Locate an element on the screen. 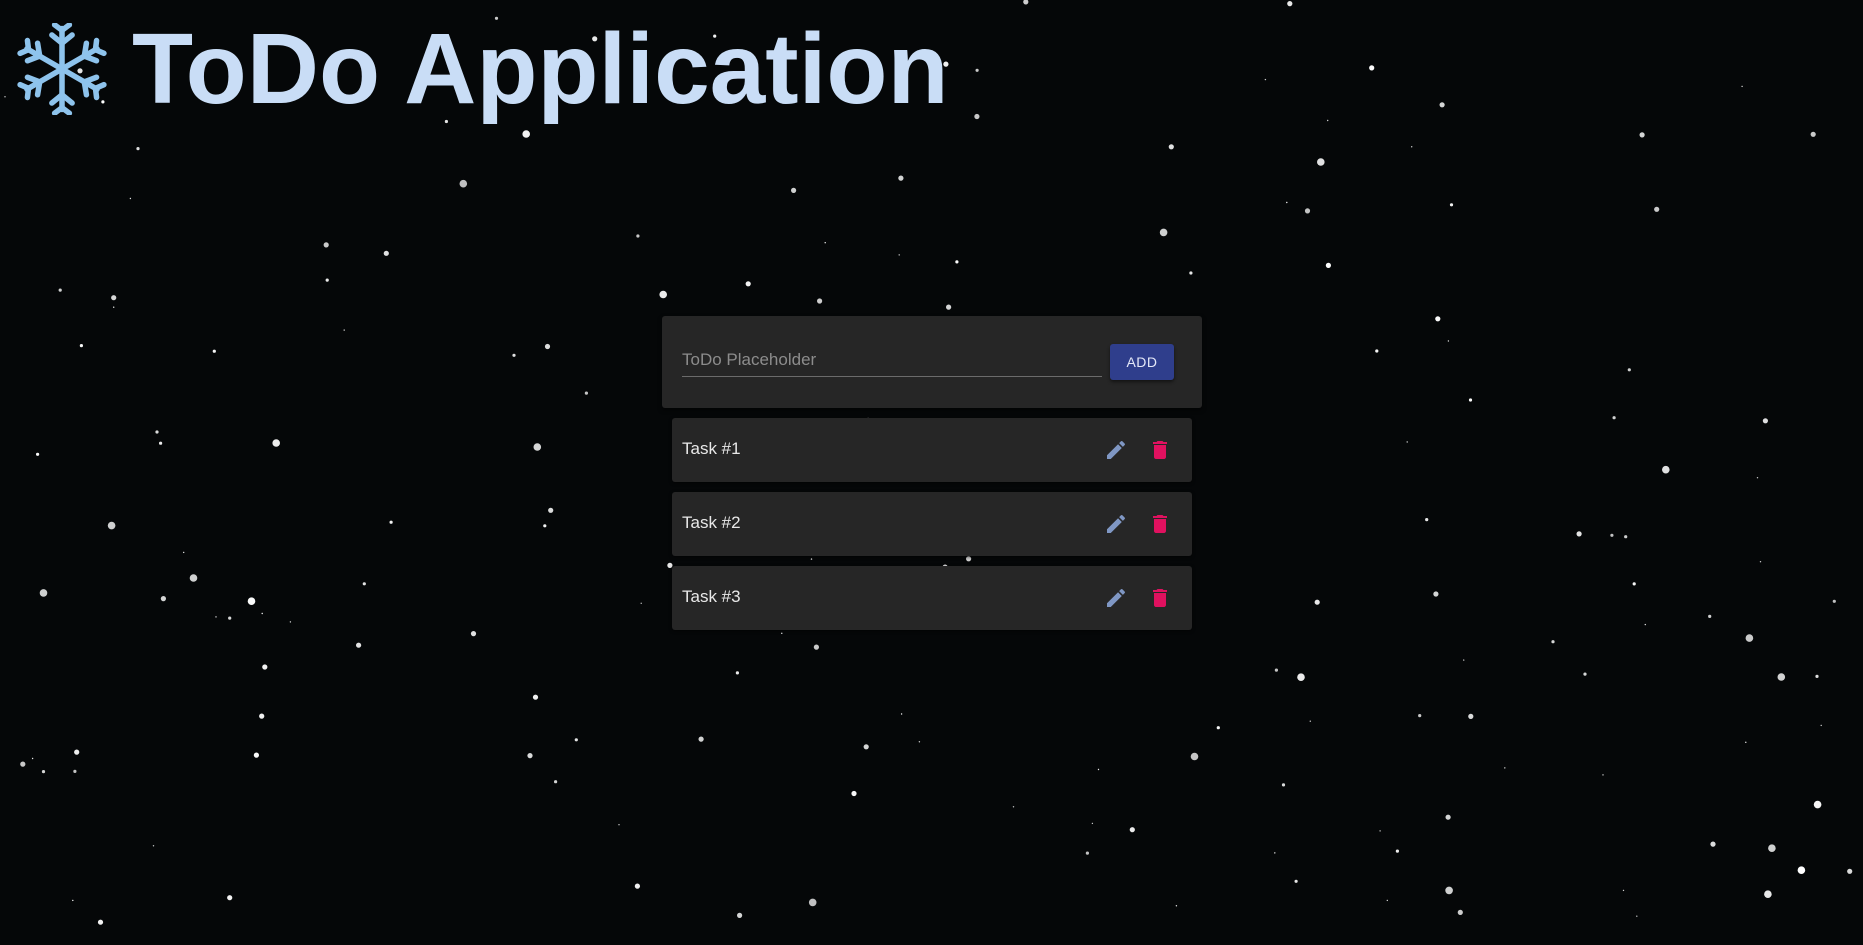 This screenshot has height=945, width=1863. task-label: Task #1 is located at coordinates (711, 448).